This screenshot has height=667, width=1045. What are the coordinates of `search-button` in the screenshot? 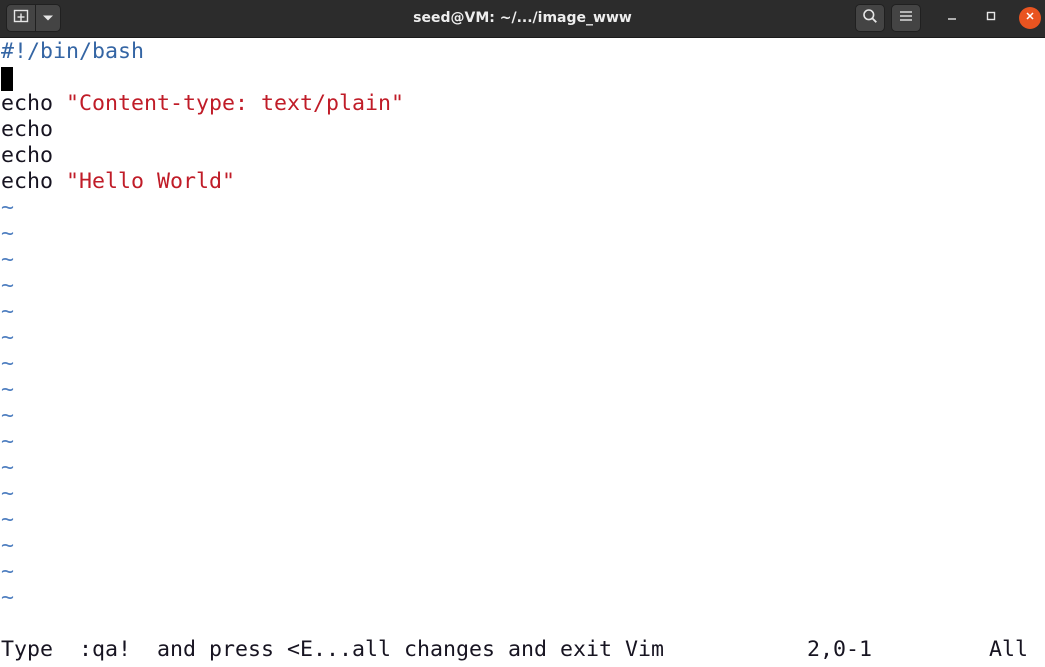 It's located at (870, 18).